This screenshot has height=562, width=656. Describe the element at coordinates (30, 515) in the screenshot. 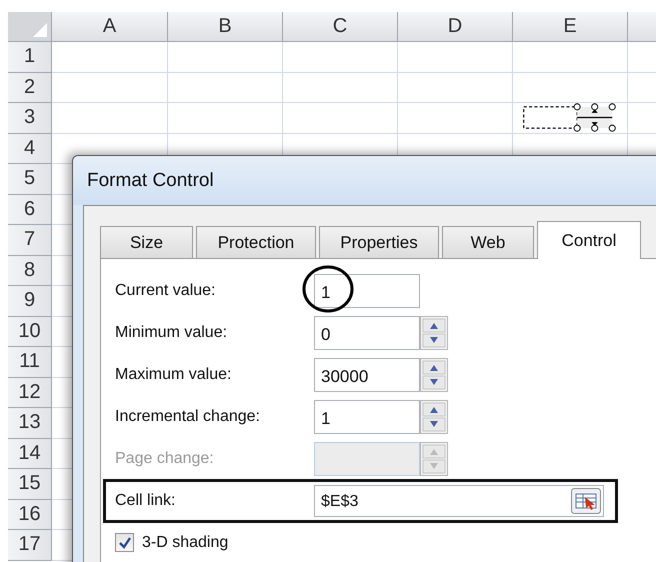

I see `row-header: 16` at that location.